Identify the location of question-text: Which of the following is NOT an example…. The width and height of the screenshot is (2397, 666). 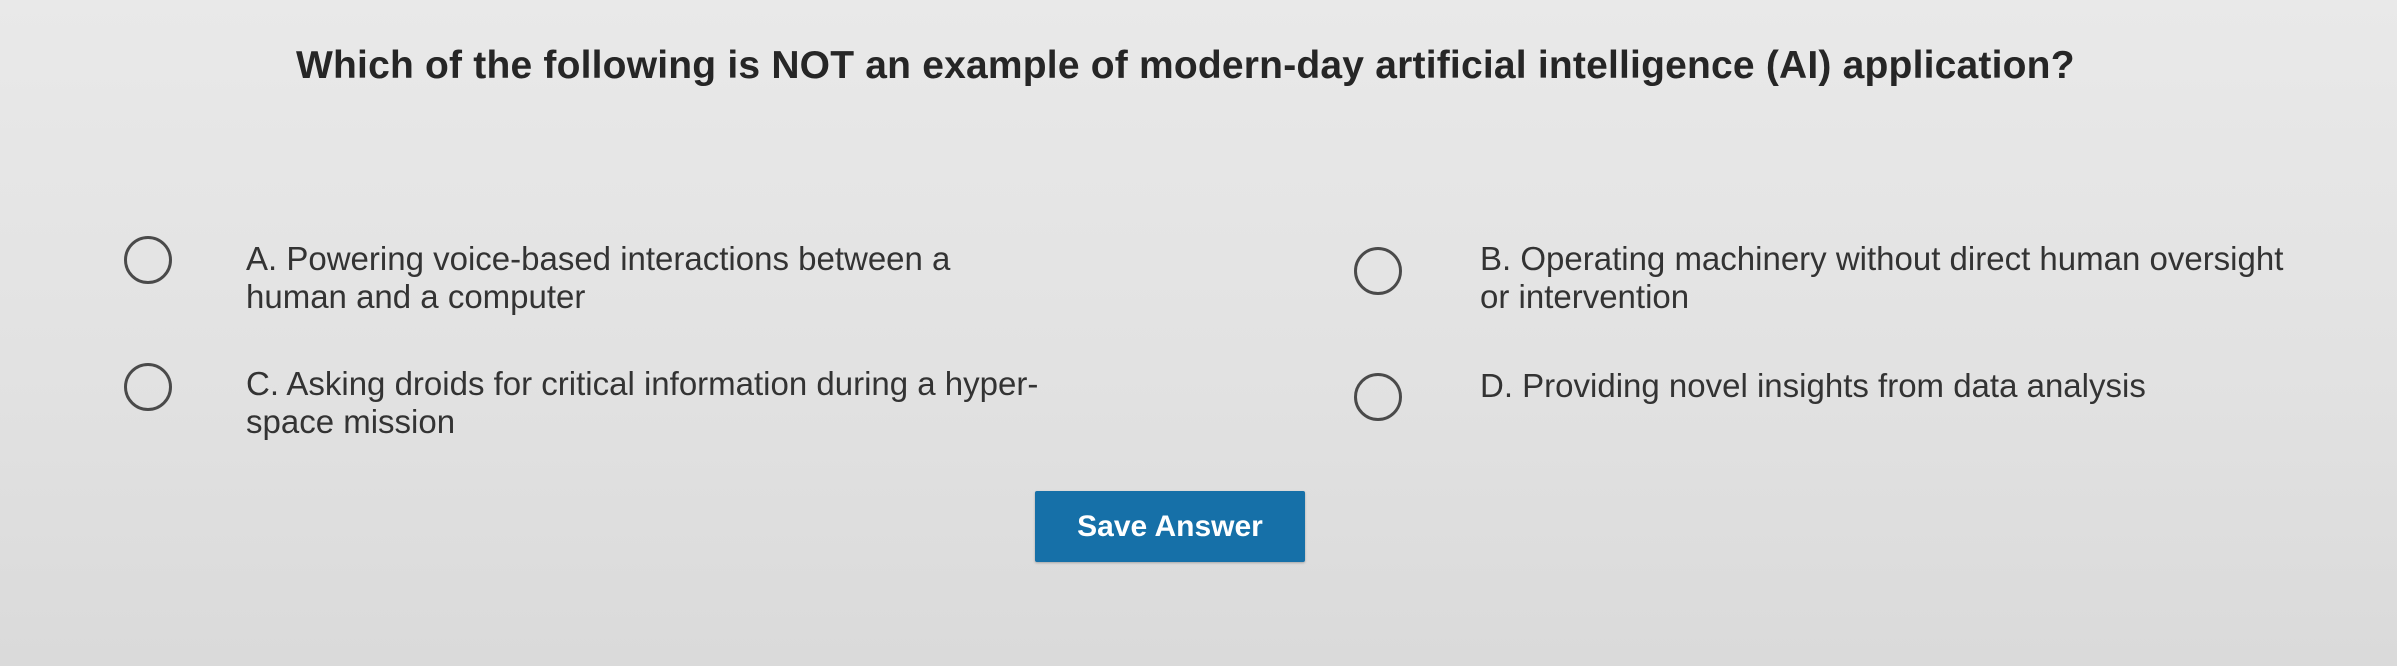
(1185, 65).